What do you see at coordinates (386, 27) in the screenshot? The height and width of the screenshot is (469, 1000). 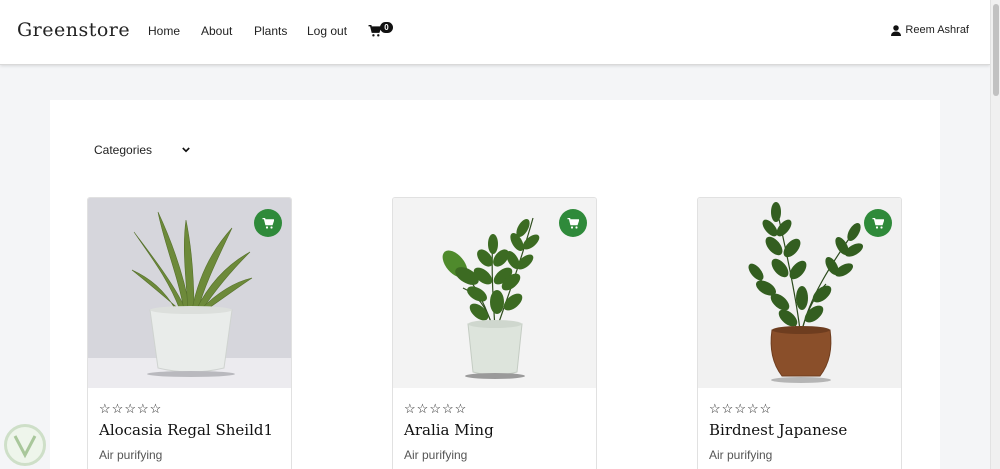 I see `cart-count-badge: 0` at bounding box center [386, 27].